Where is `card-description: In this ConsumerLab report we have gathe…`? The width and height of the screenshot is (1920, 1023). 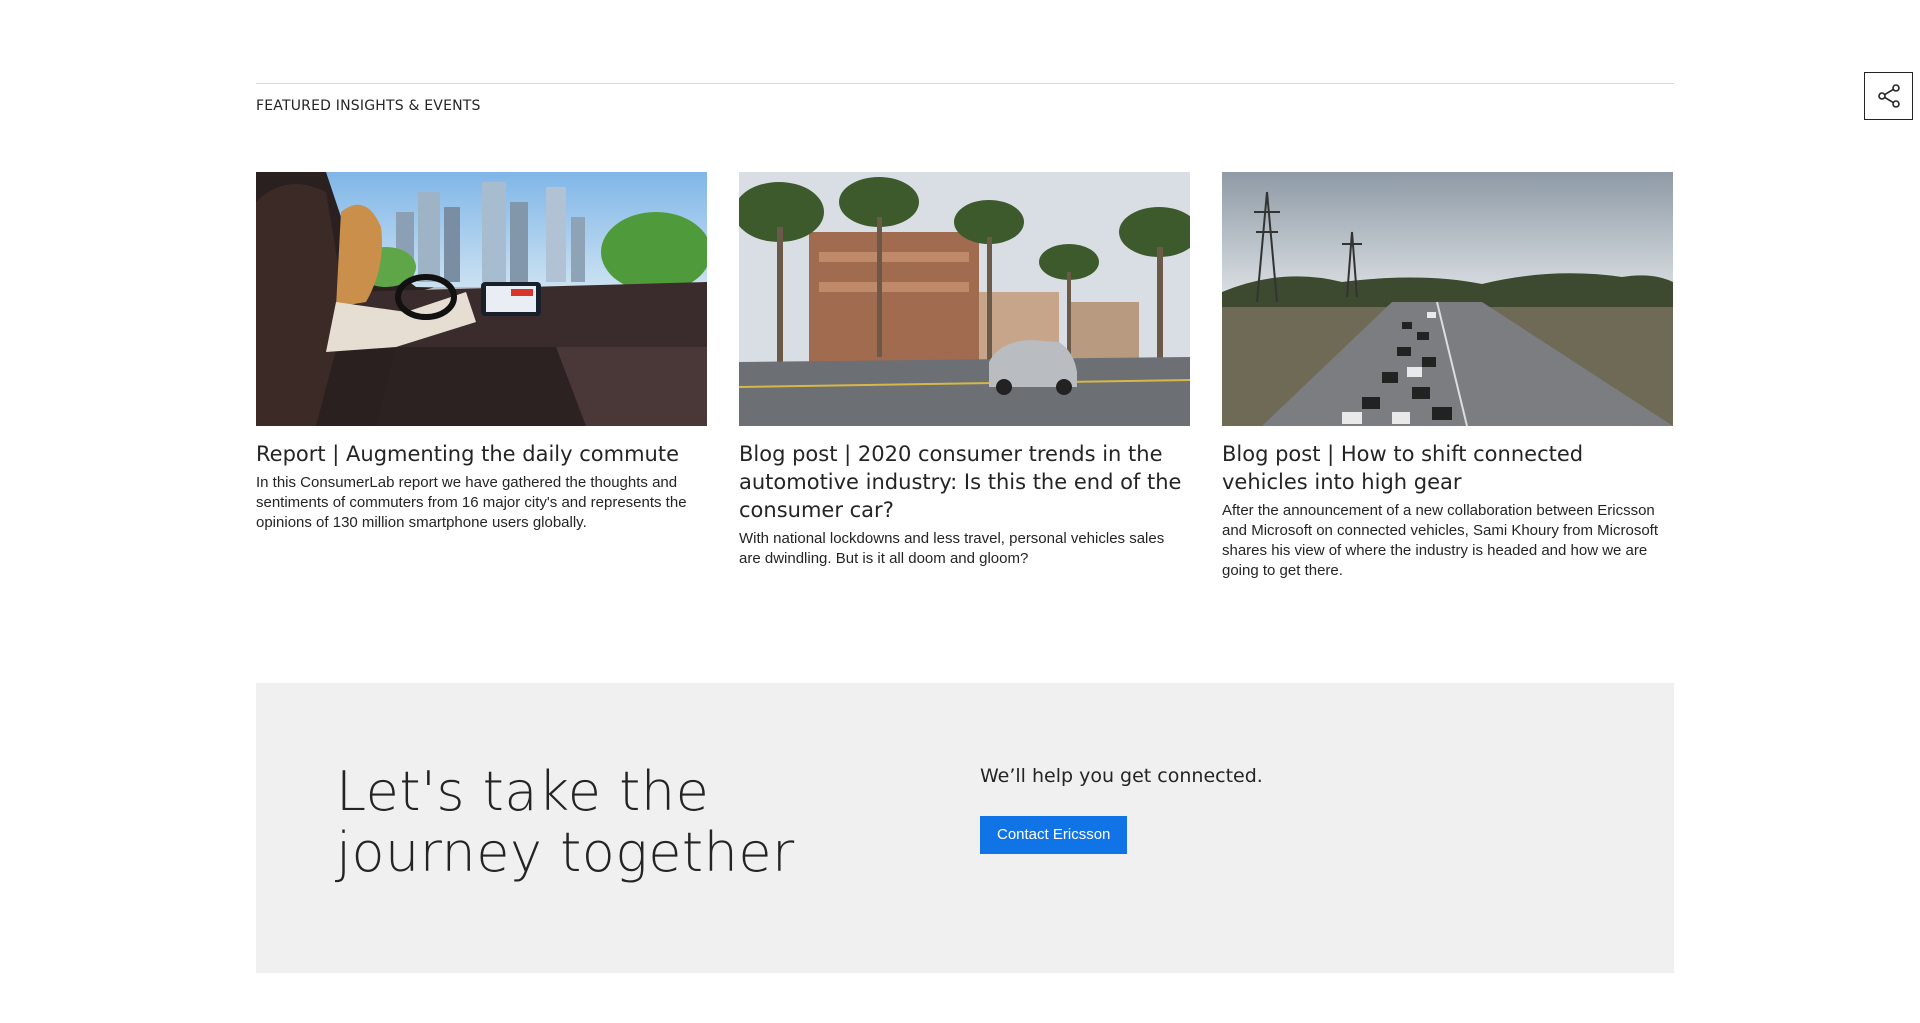
card-description: In this ConsumerLab report we have gathe… is located at coordinates (471, 502).